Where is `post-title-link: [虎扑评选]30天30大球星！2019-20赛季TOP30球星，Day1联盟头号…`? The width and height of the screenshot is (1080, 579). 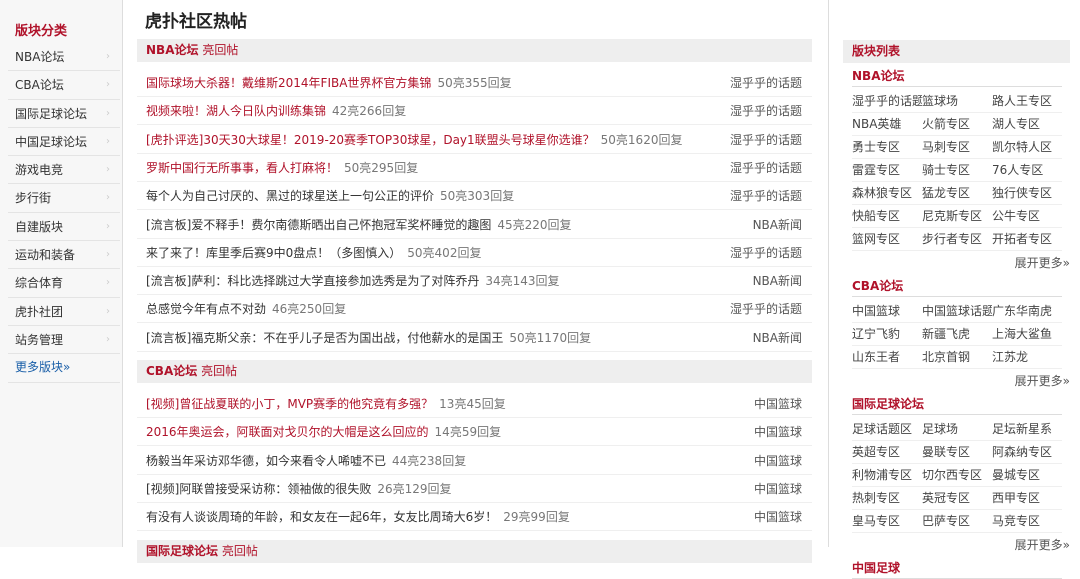
post-title-link: [虎扑评选]30天30大球星！2019-20赛季TOP30球星，Day1联盟头号… is located at coordinates (370, 140).